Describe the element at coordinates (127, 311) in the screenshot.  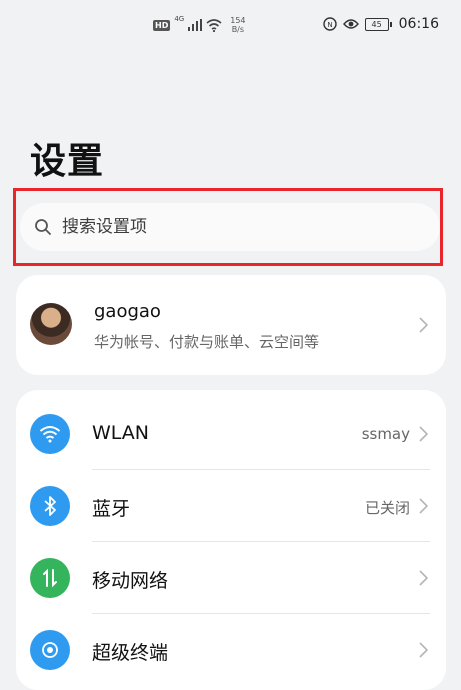
I see `account-name: gaogao` at that location.